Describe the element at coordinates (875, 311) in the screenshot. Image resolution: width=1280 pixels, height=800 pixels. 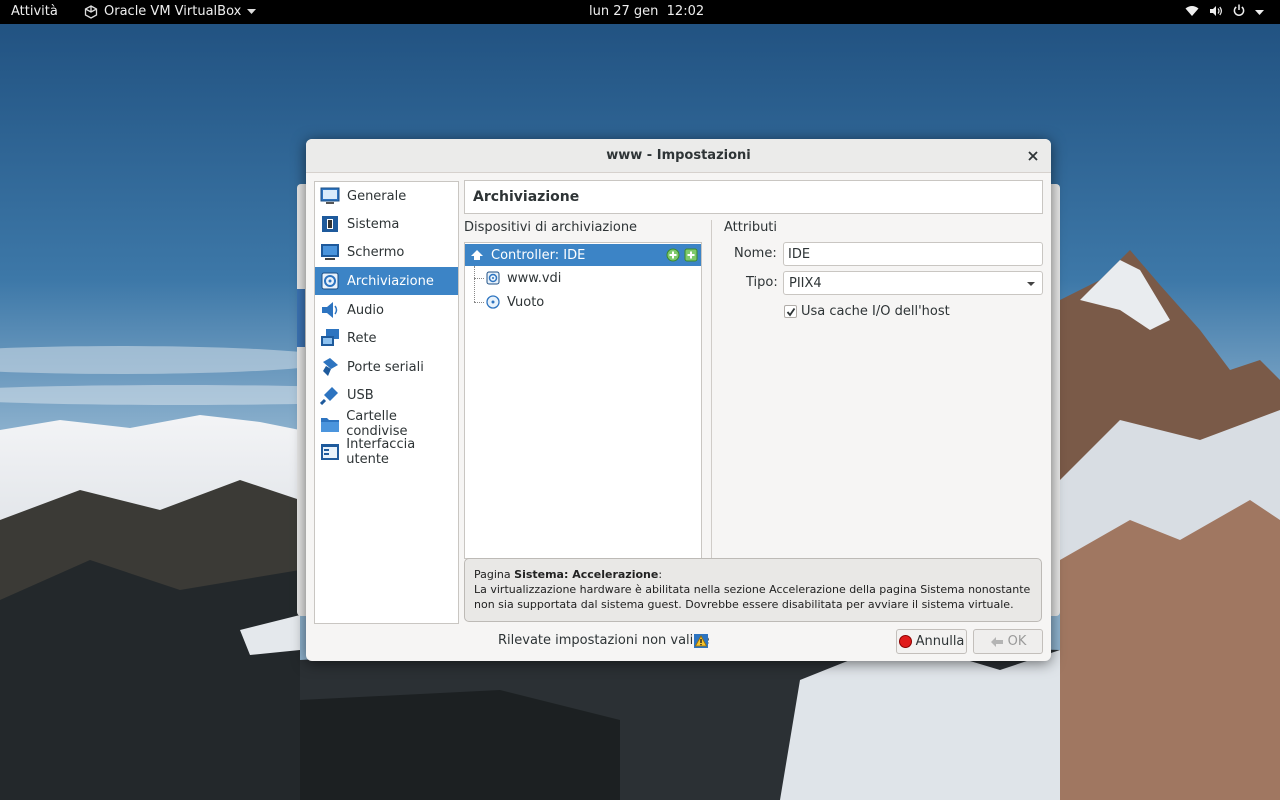
I see `host-io-cache-label: Usa cache I/O dell'host` at that location.